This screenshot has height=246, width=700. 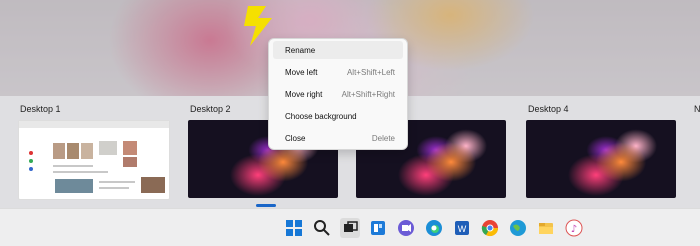 I want to click on desktop-4-title: Desktop 4, so click(x=548, y=109).